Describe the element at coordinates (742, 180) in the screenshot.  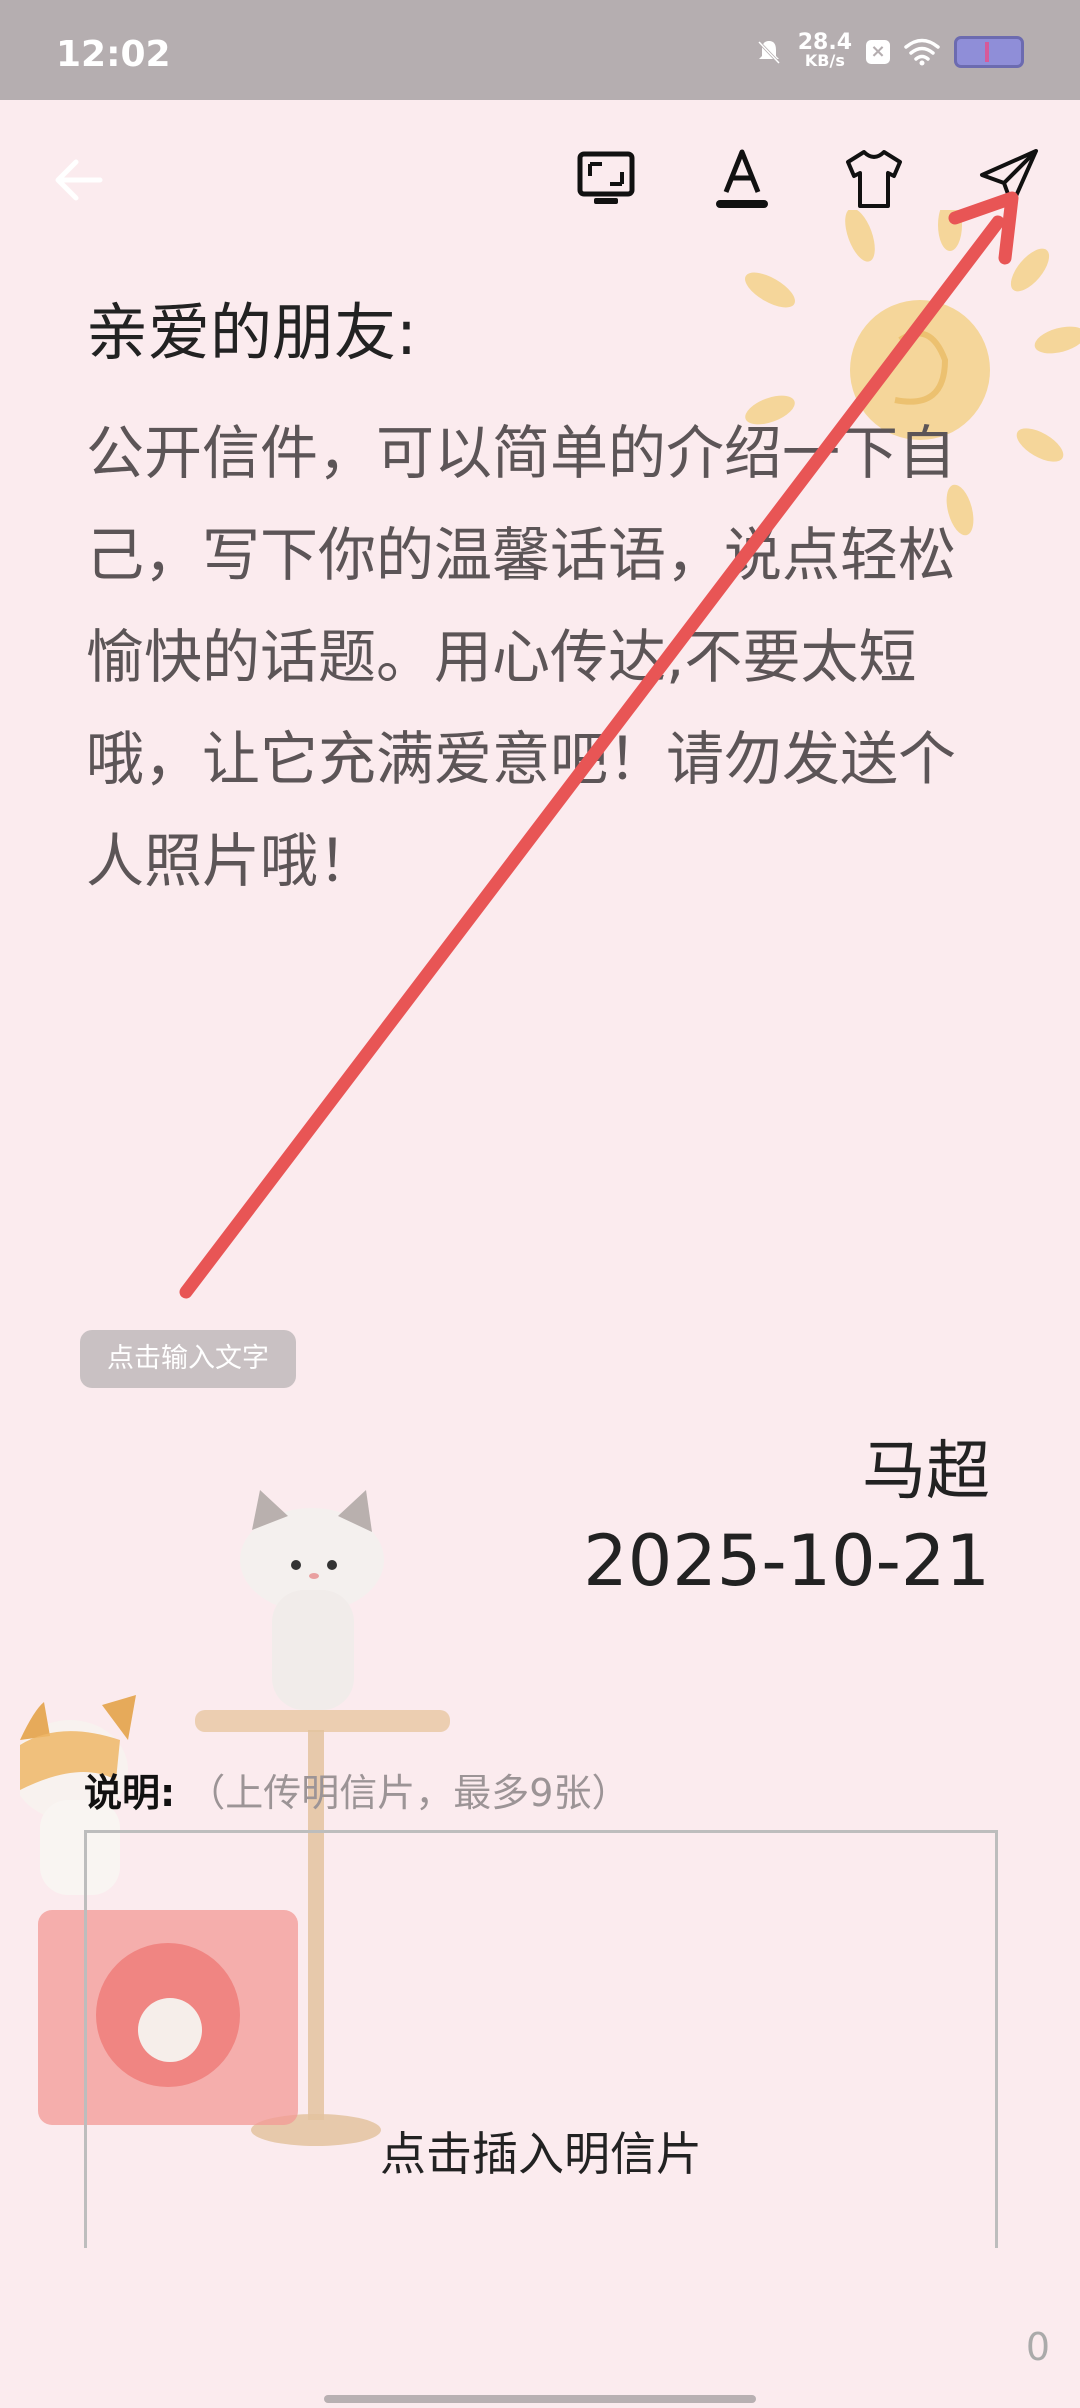
I see `text-style-icon` at that location.